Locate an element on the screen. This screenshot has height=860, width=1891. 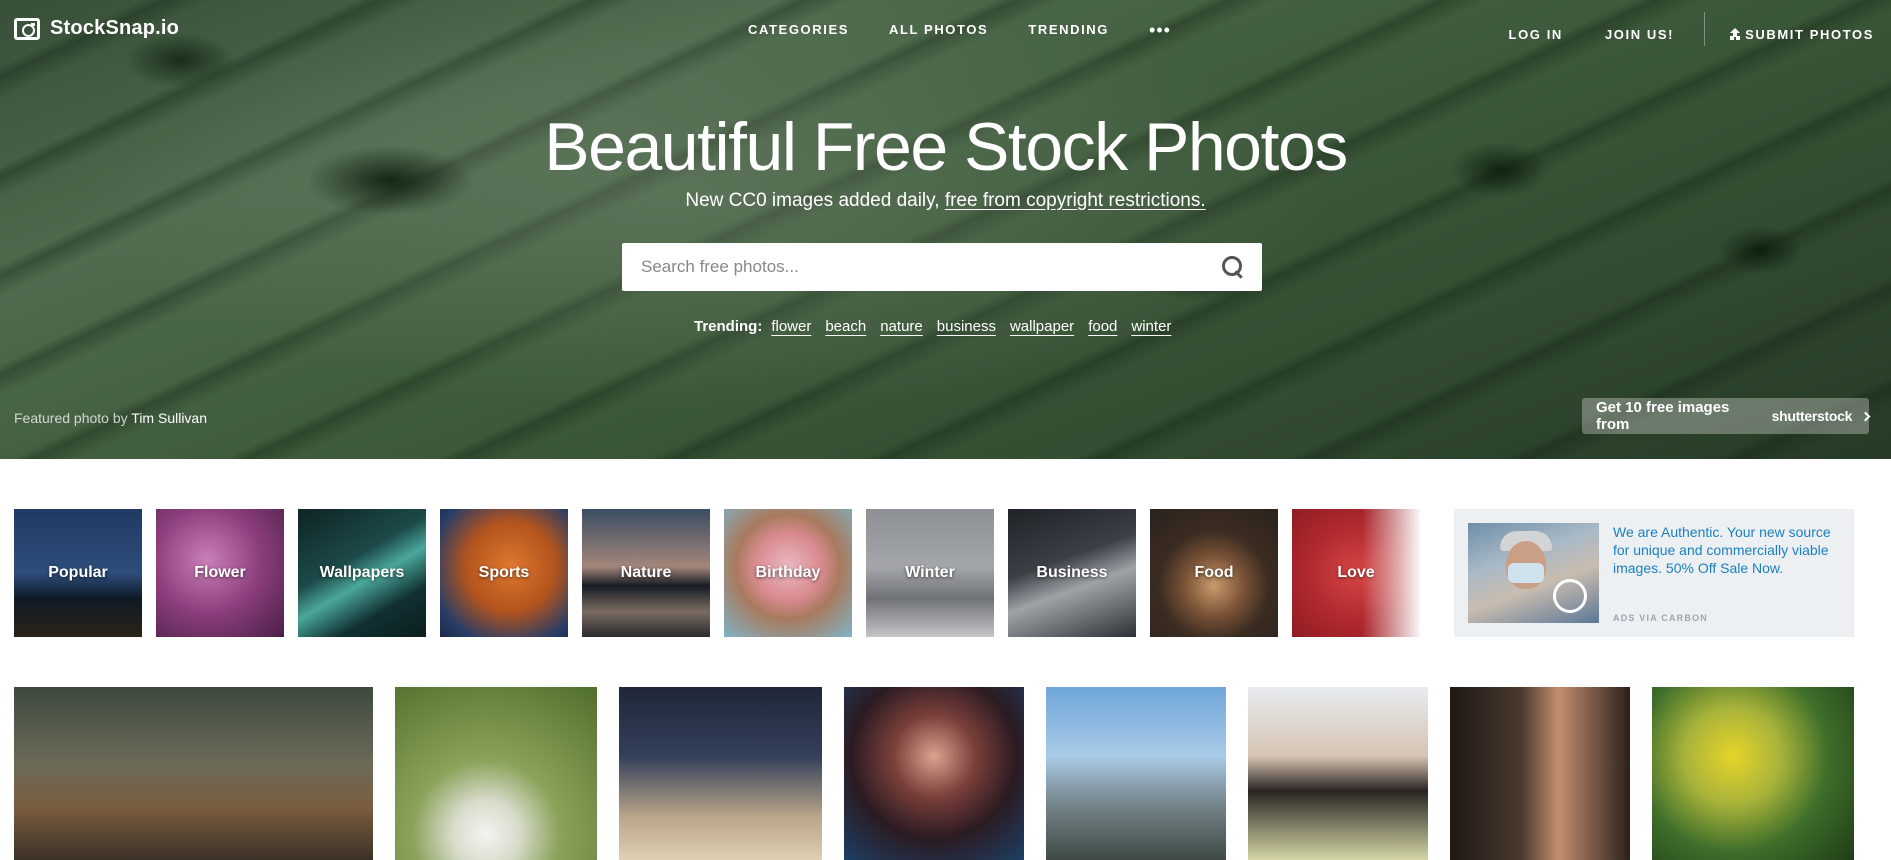
category-winter: Winter is located at coordinates (930, 573).